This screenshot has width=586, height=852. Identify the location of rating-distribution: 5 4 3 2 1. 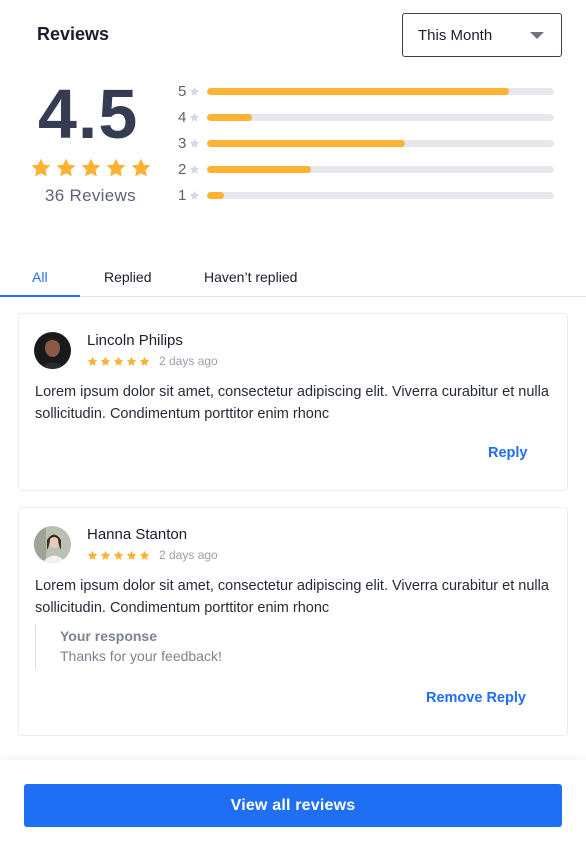
(368, 143).